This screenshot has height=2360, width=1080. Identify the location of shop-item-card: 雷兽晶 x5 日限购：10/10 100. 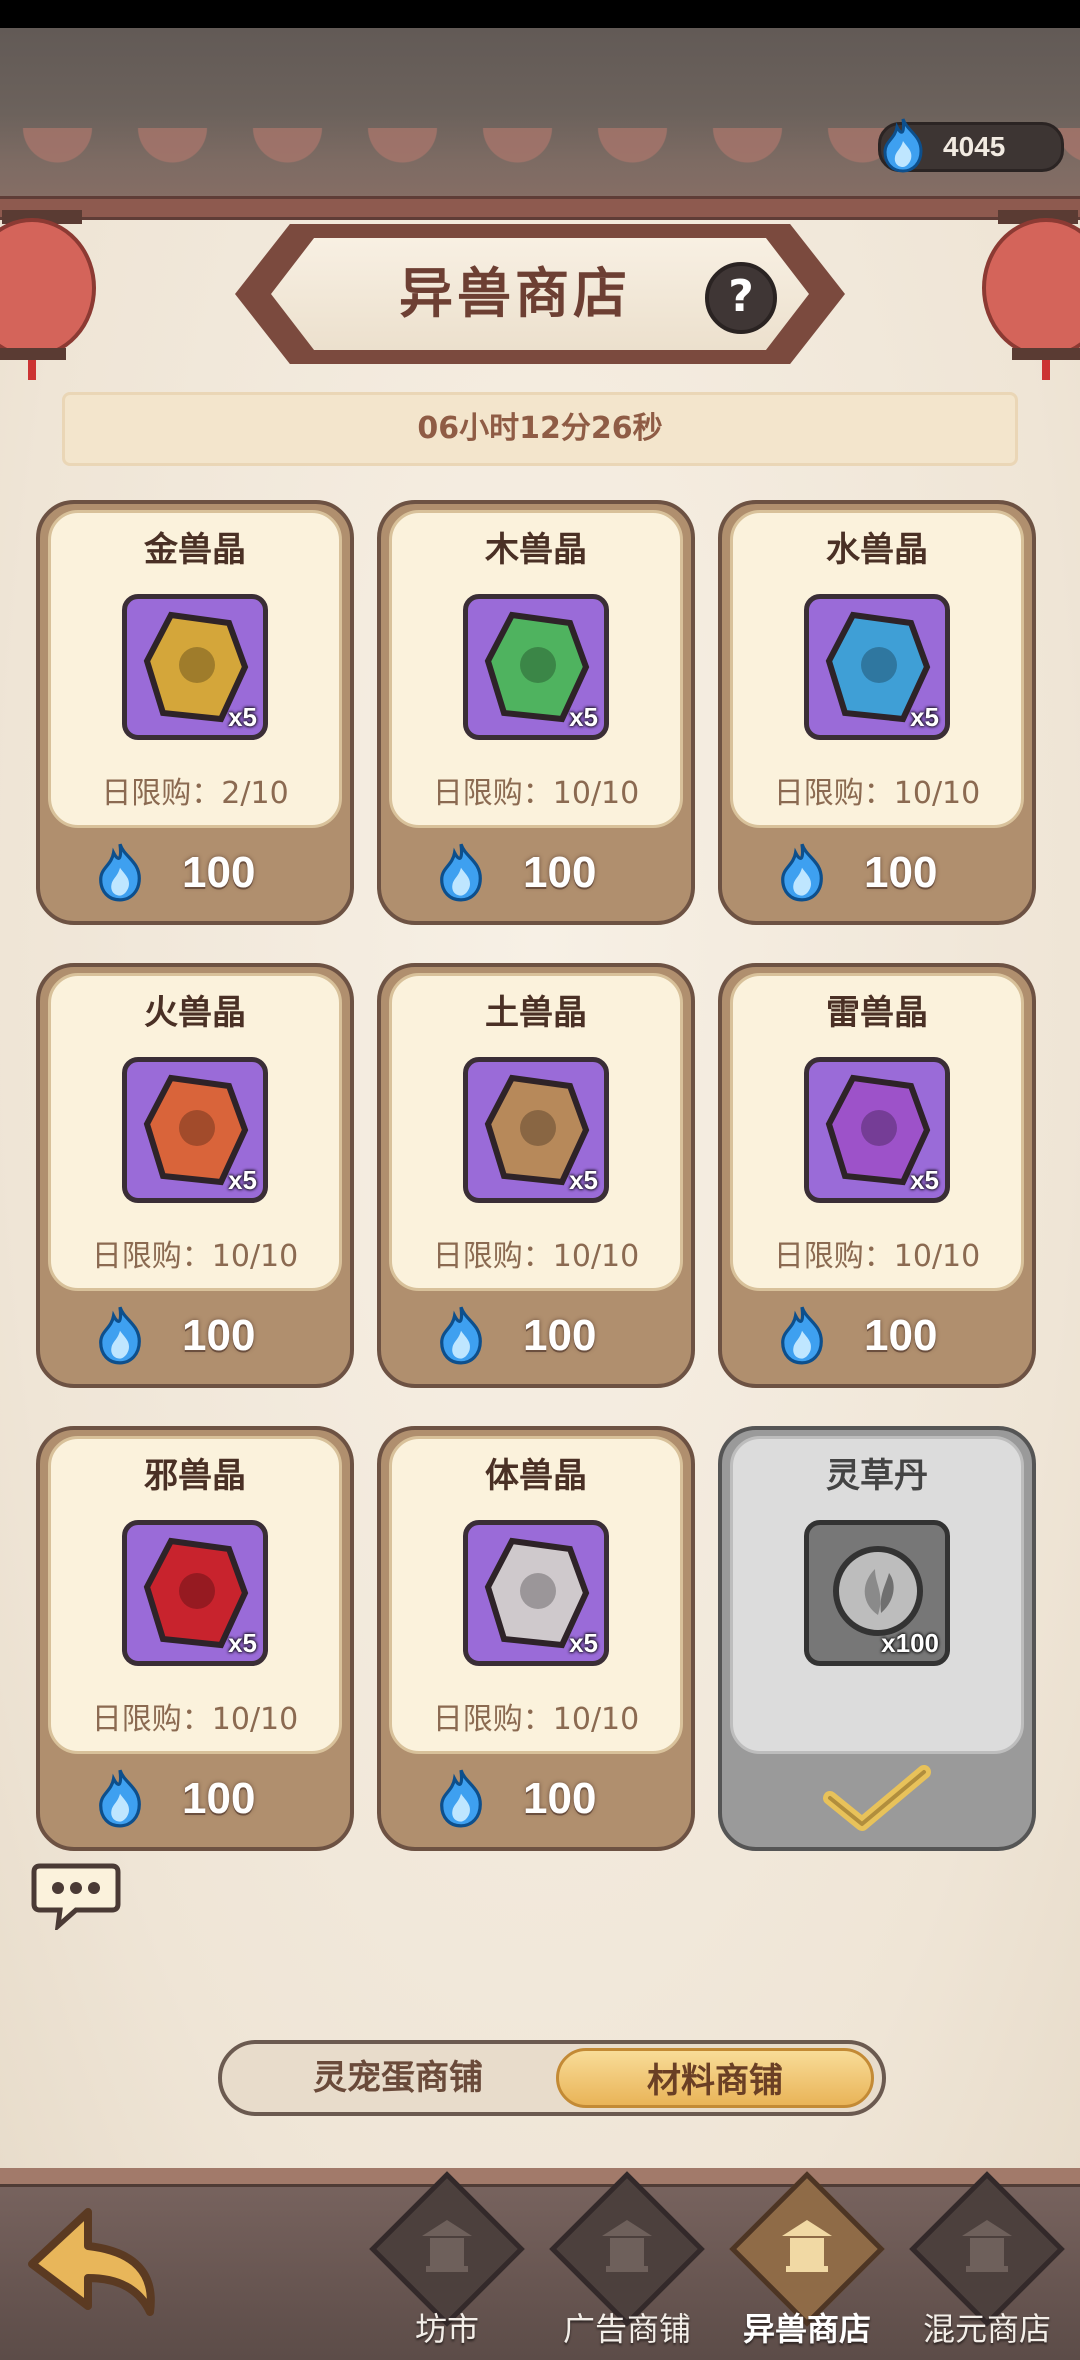
(877, 1175).